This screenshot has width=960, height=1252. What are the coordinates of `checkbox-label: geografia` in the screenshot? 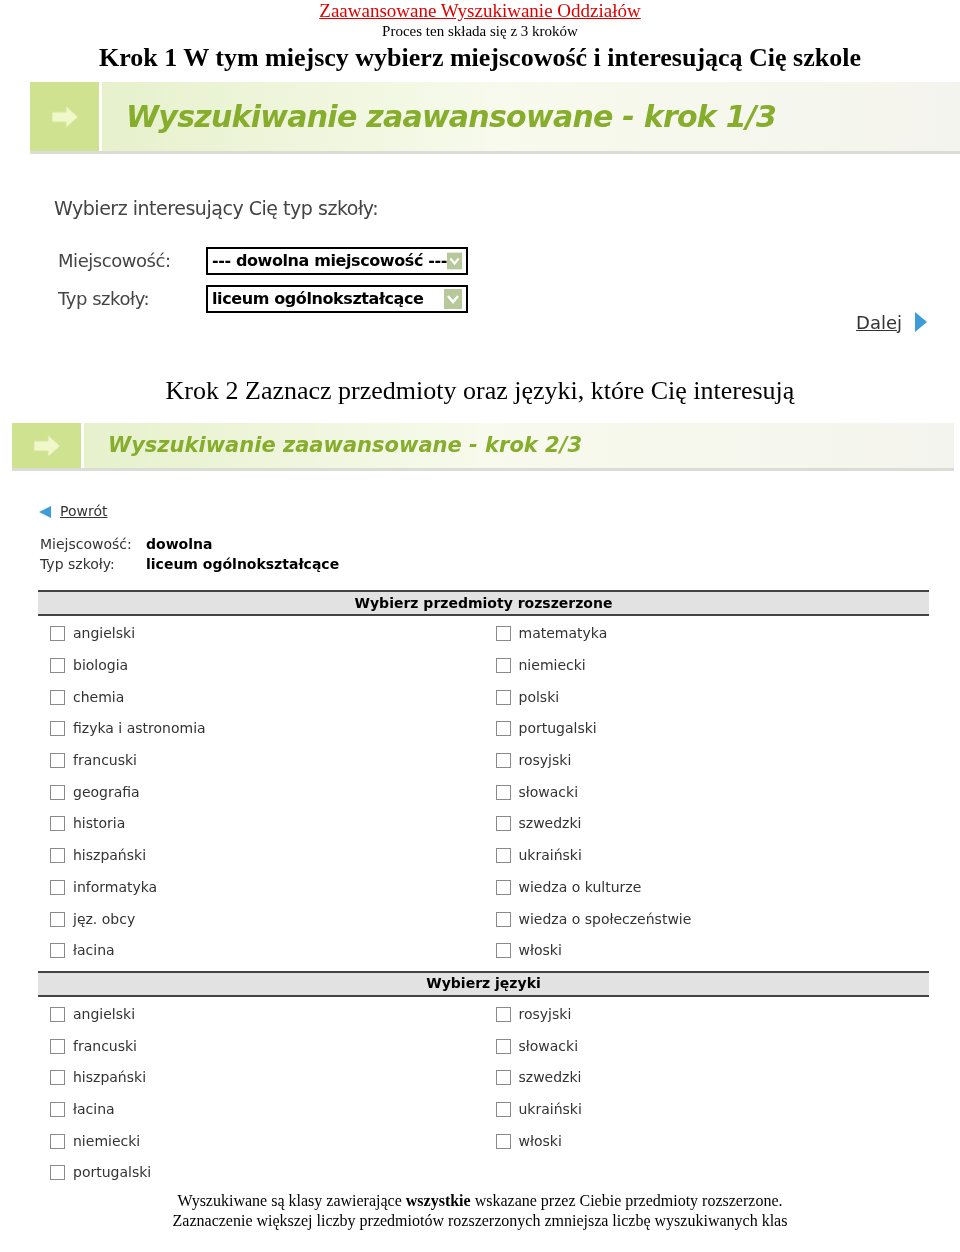 It's located at (106, 792).